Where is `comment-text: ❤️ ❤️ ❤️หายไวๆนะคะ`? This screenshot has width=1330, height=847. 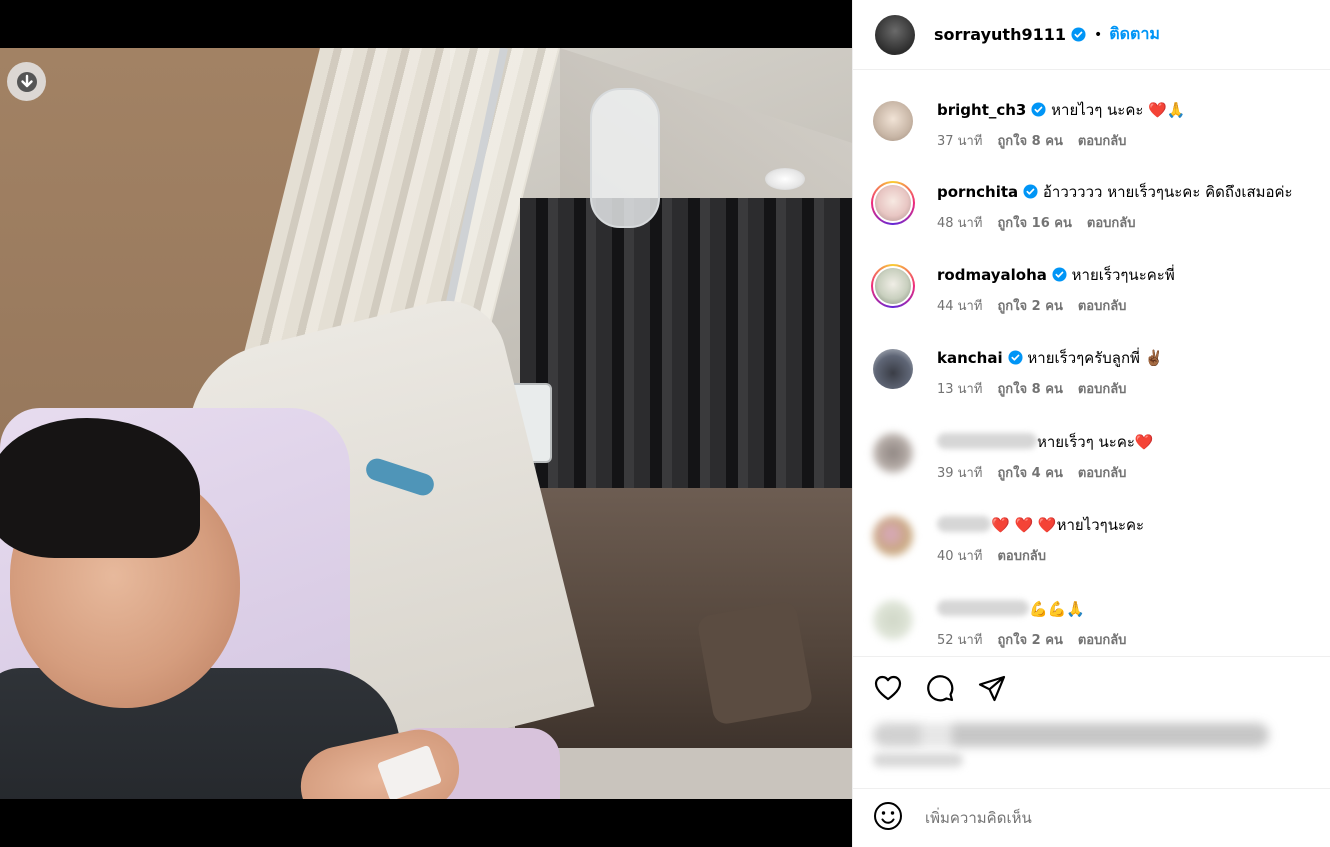
comment-text: ❤️ ❤️ ❤️หายไวๆนะคะ is located at coordinates (1068, 525).